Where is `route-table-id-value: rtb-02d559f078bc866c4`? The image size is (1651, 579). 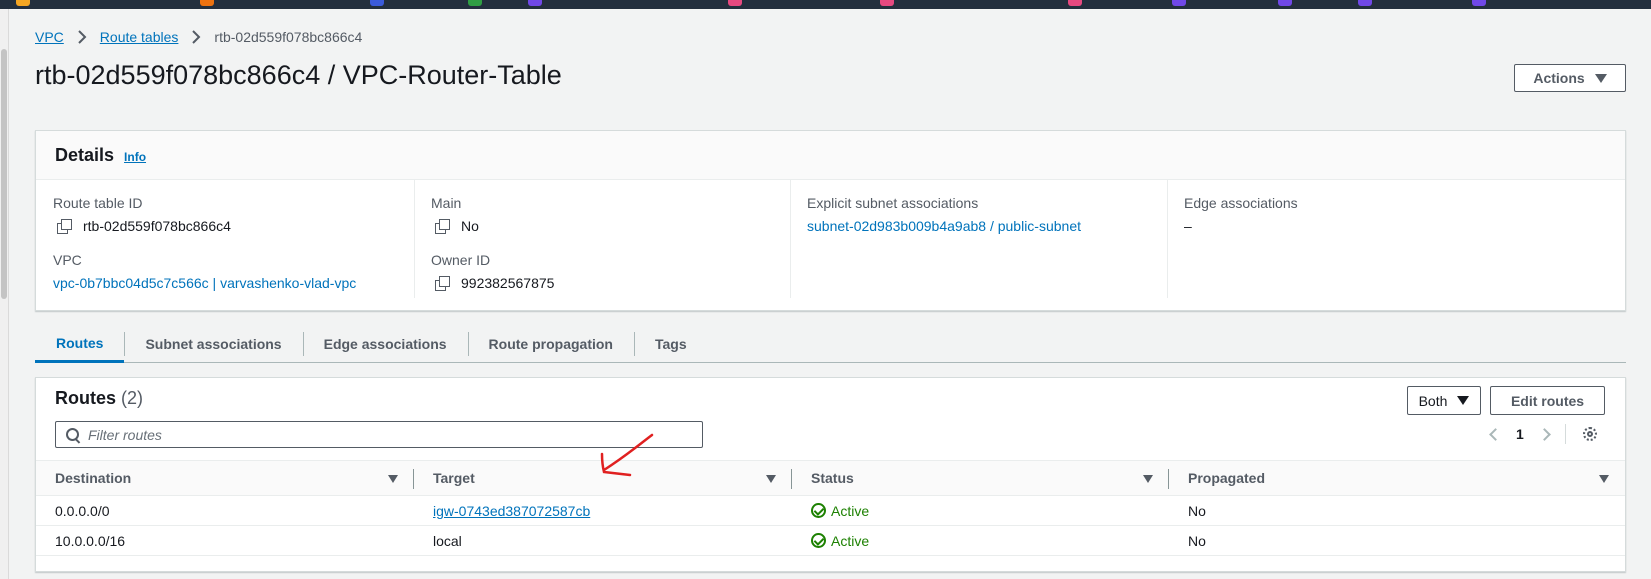 route-table-id-value: rtb-02d559f078bc866c4 is located at coordinates (157, 226).